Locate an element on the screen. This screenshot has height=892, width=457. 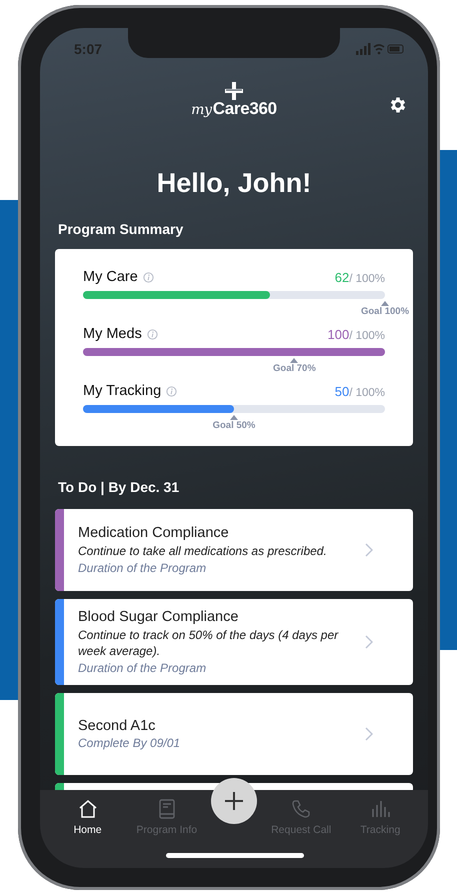
nav-tab: Home is located at coordinates (87, 817).